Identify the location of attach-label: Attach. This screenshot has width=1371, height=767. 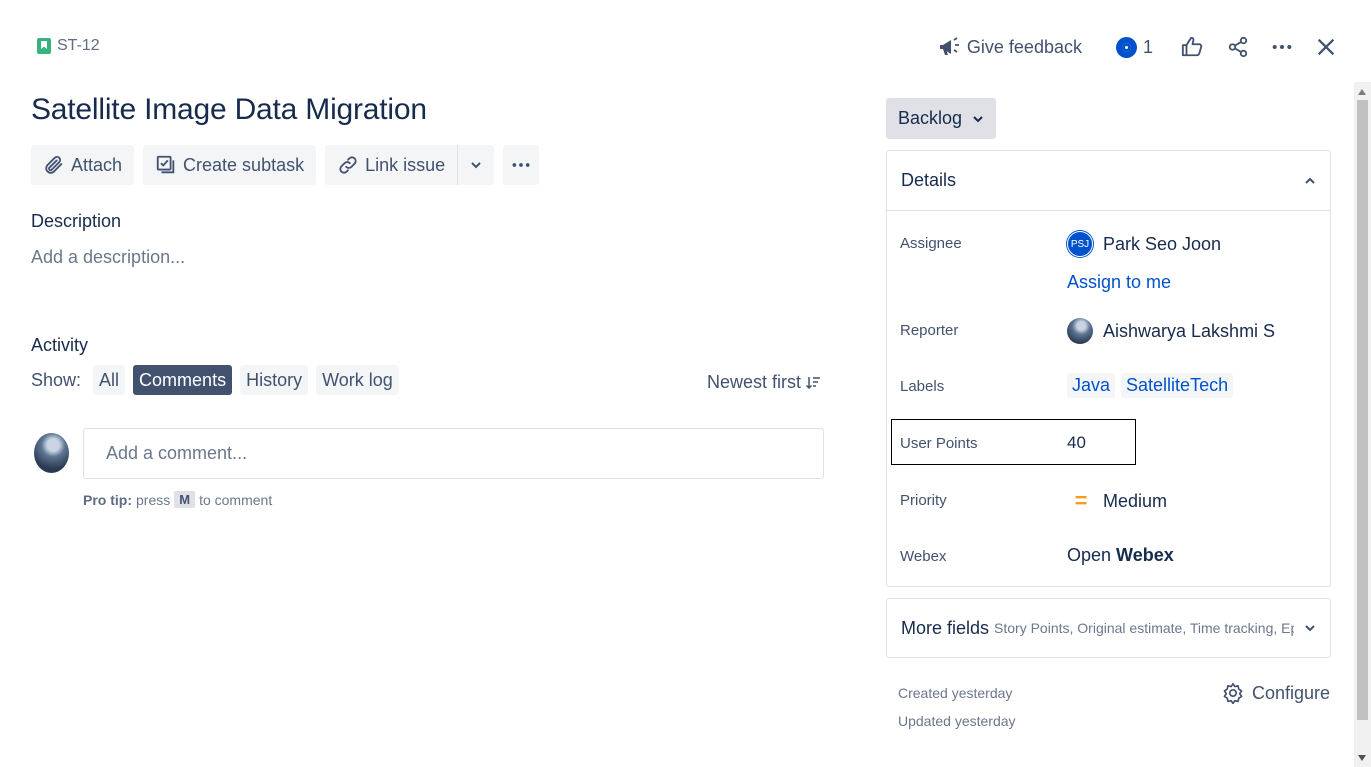
(97, 164).